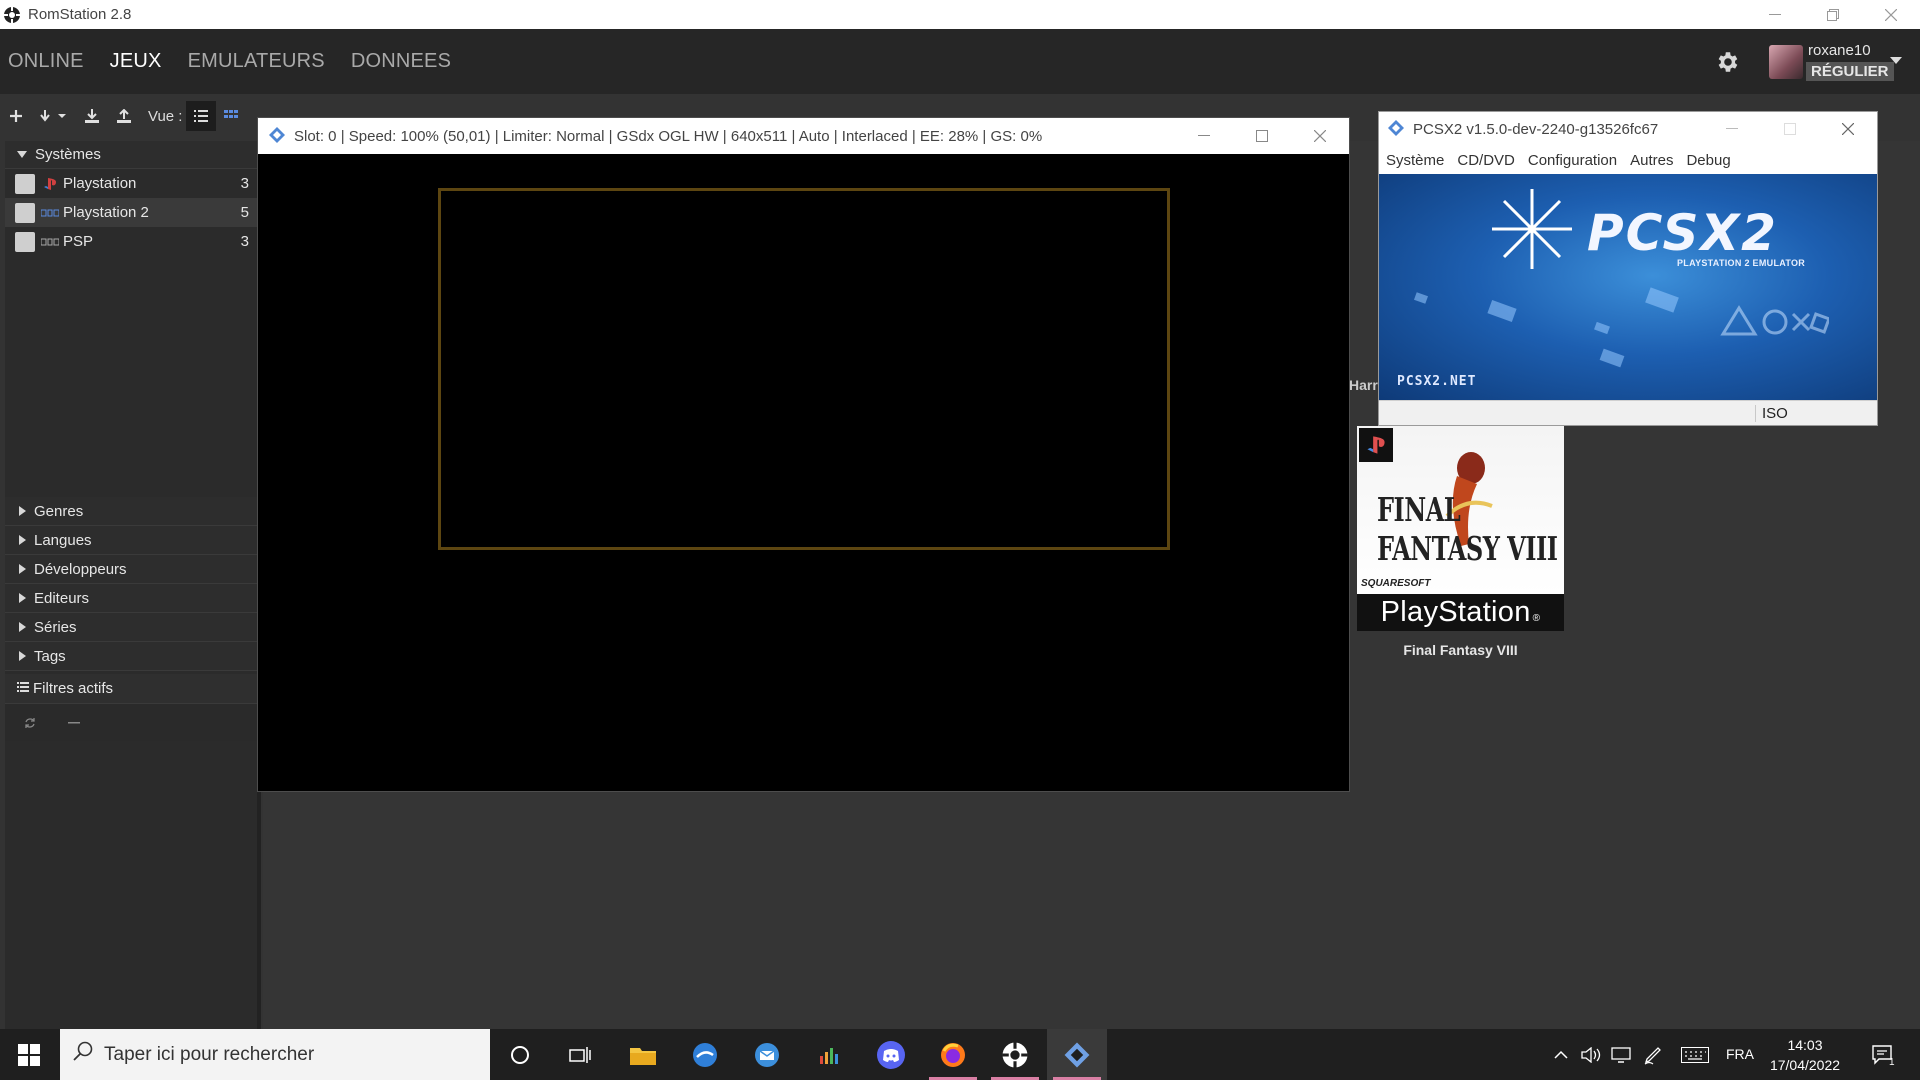 The image size is (1920, 1080). I want to click on section-developpeurs: Développeurs, so click(131, 569).